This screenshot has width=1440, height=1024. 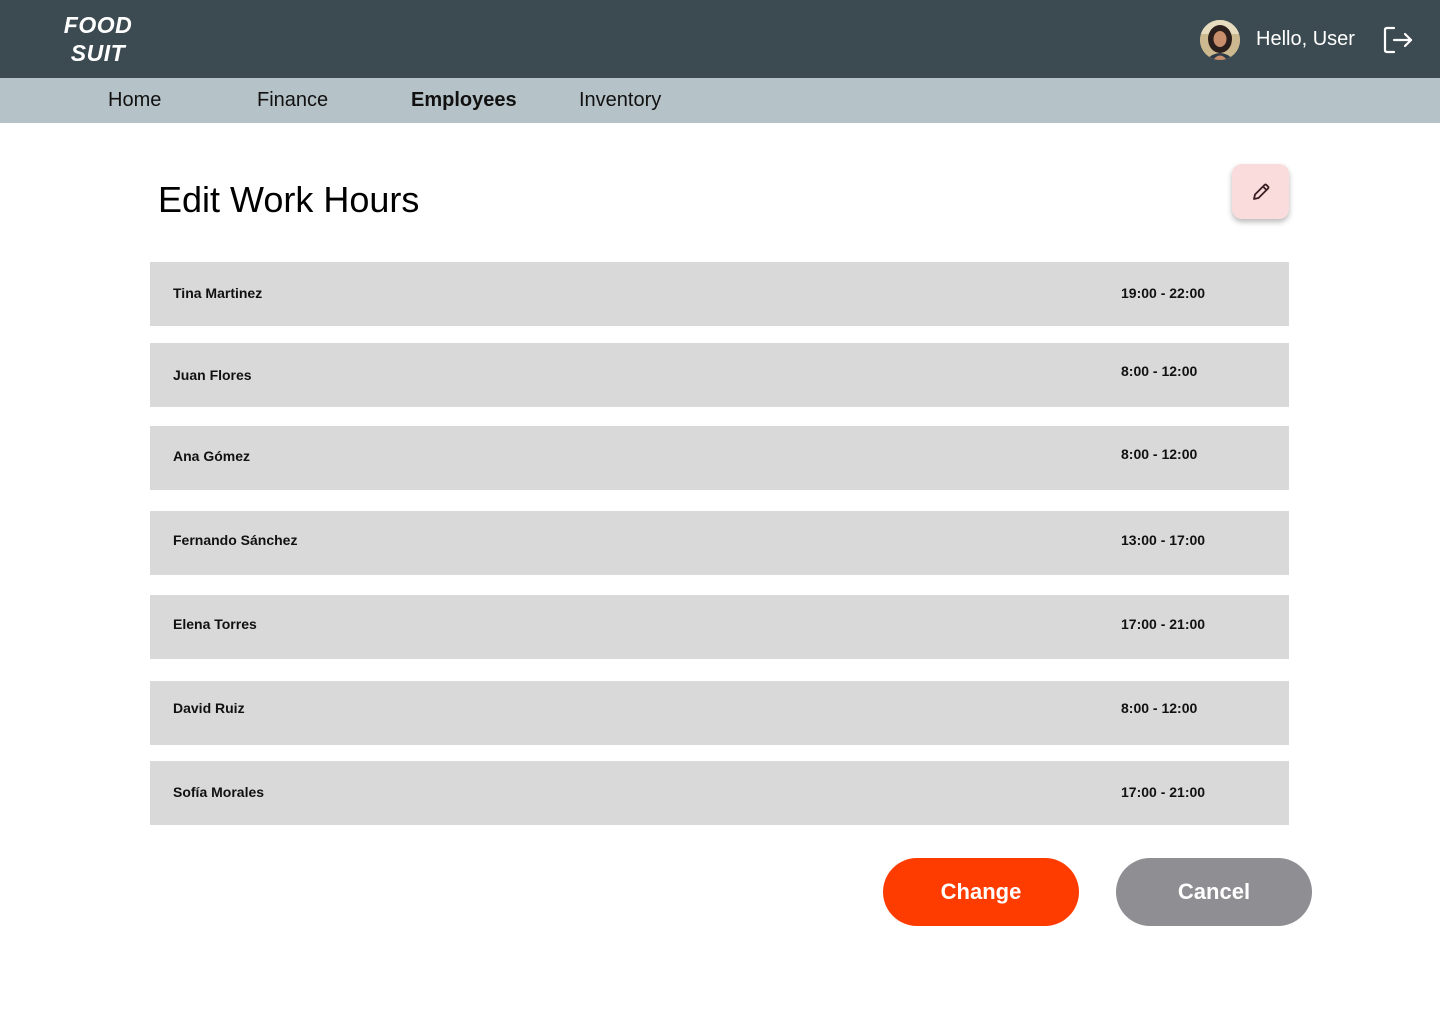 I want to click on edit-button, so click(x=1260, y=191).